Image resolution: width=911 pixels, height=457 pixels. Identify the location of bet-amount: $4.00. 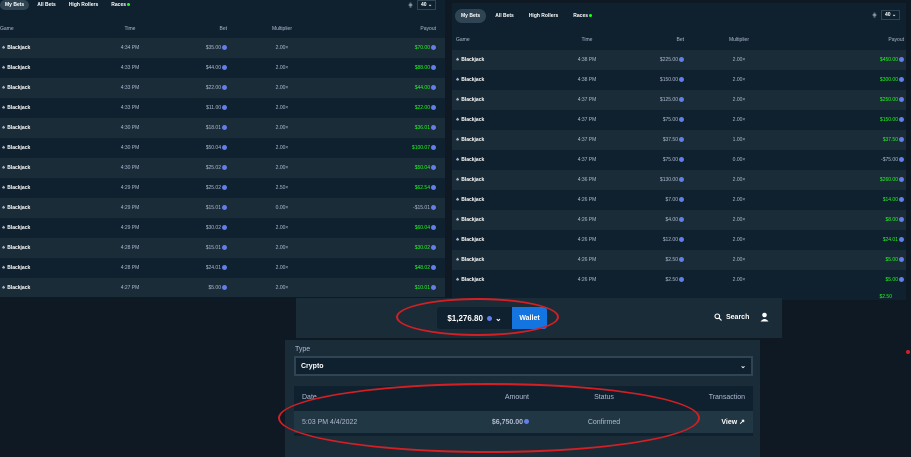
(671, 220).